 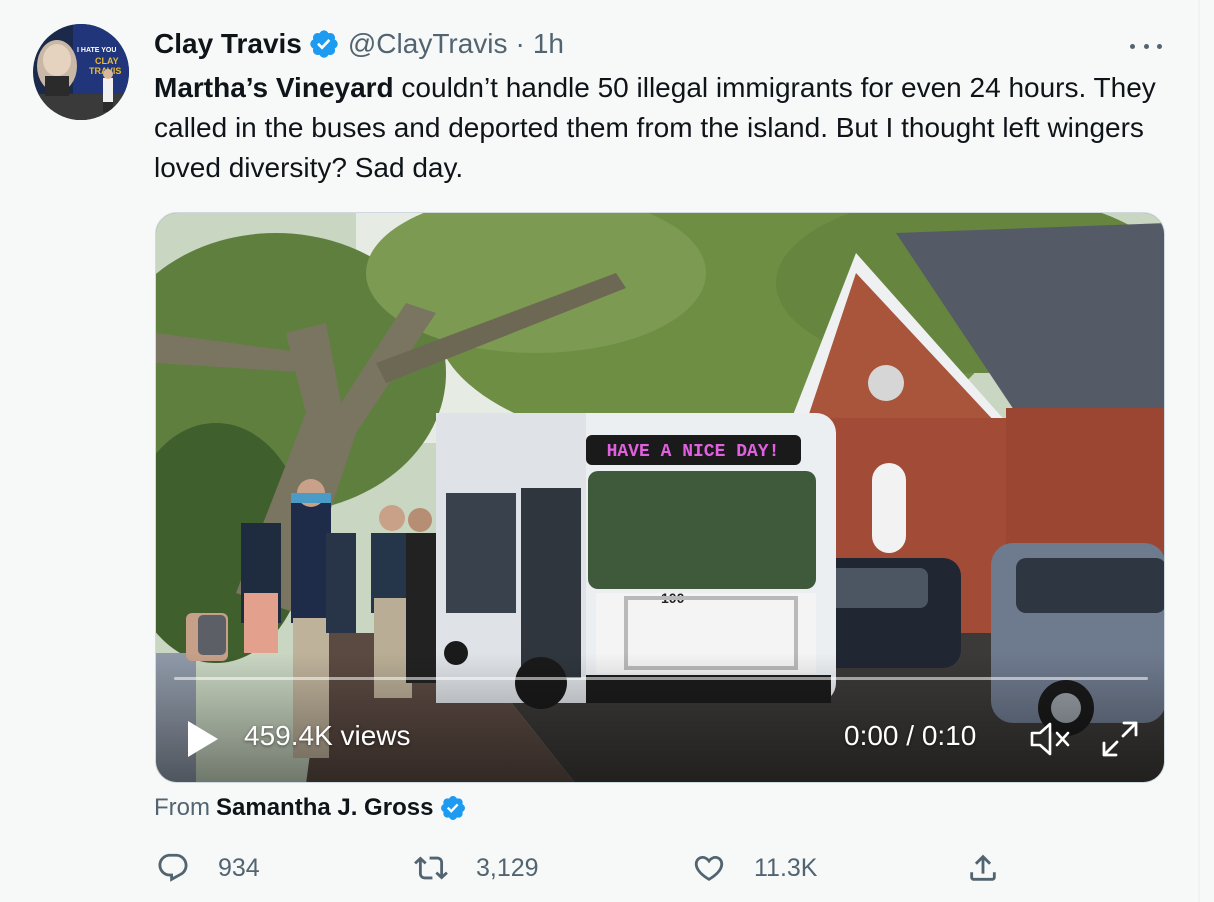 What do you see at coordinates (786, 867) in the screenshot?
I see `like-count: 11.3K` at bounding box center [786, 867].